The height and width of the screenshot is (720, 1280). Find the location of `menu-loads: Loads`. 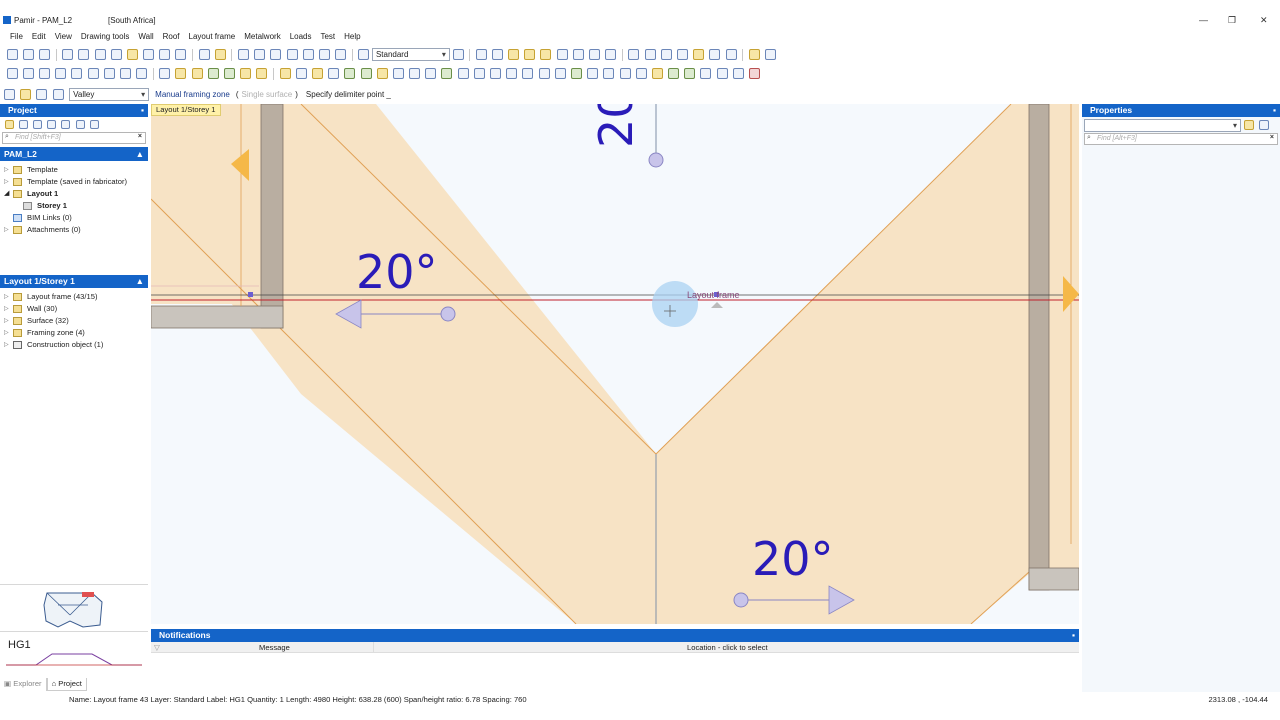

menu-loads: Loads is located at coordinates (304, 36).